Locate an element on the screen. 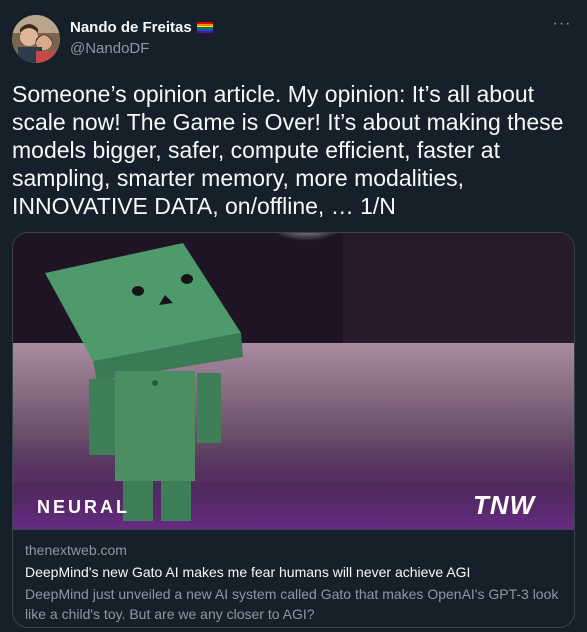 This screenshot has width=587, height=632. author-display-name: Nando de Freitas is located at coordinates (131, 27).